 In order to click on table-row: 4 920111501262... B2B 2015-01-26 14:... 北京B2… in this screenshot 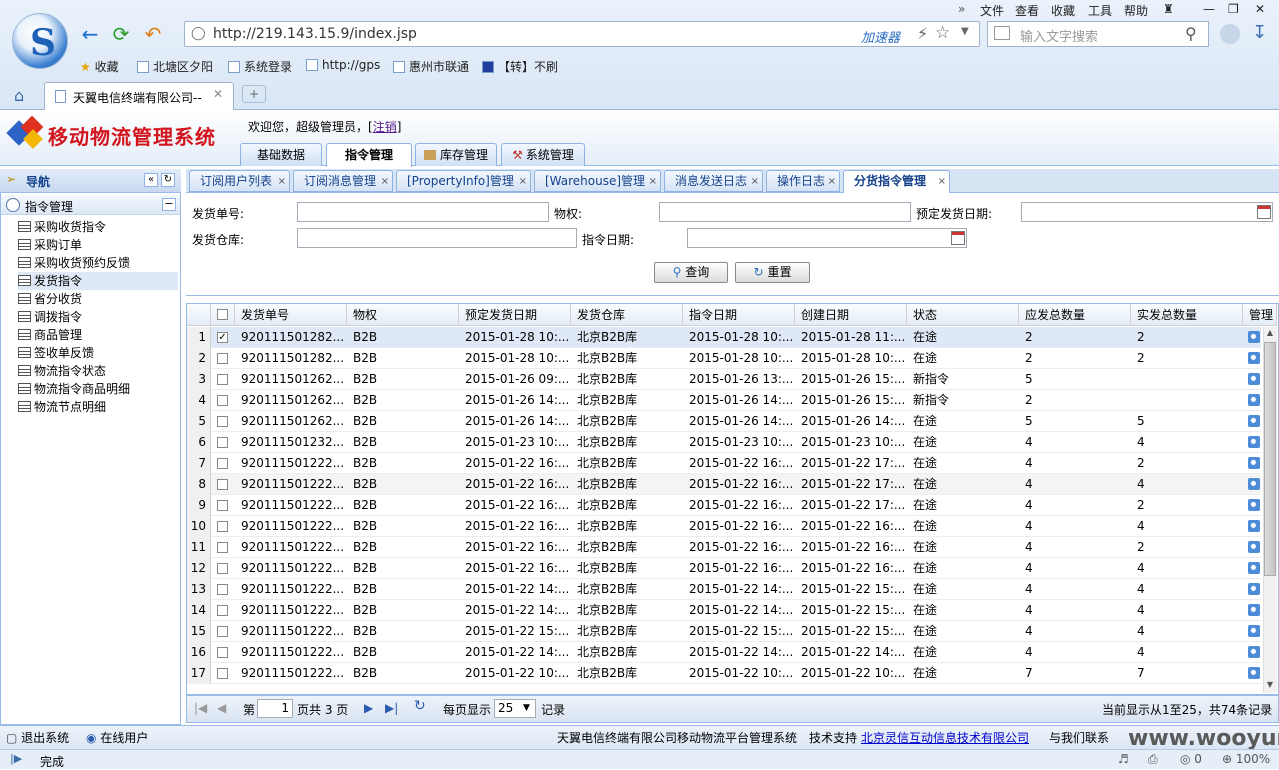, I will do `click(724, 400)`.